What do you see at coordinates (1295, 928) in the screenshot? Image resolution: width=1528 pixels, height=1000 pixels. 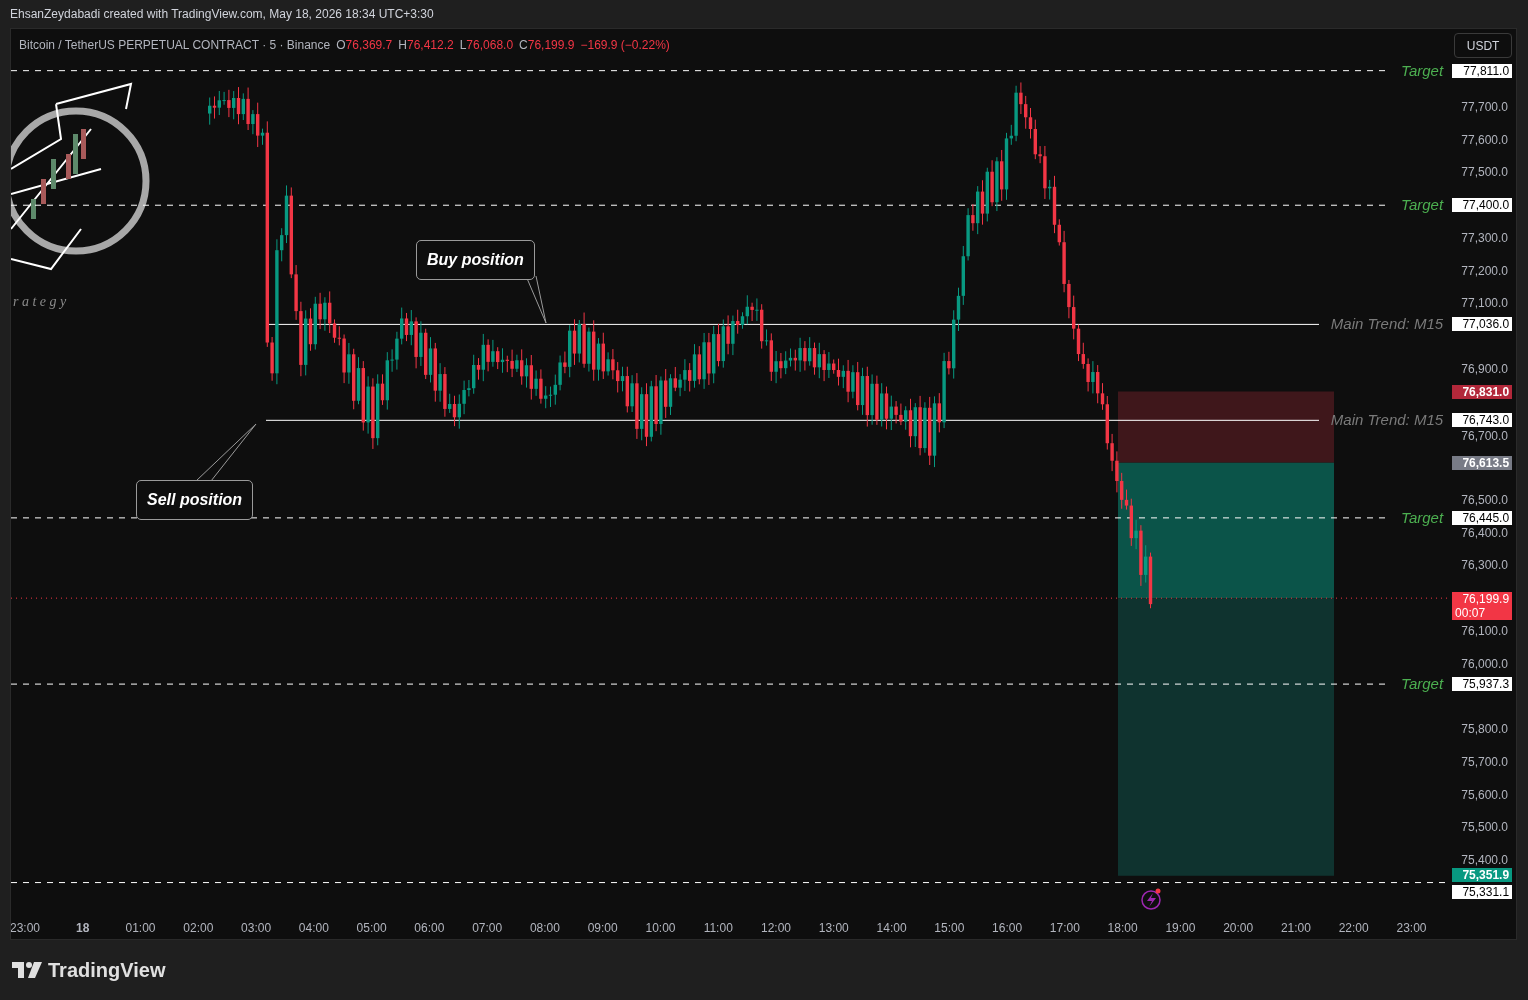 I see `time-axis-label: 21:00` at bounding box center [1295, 928].